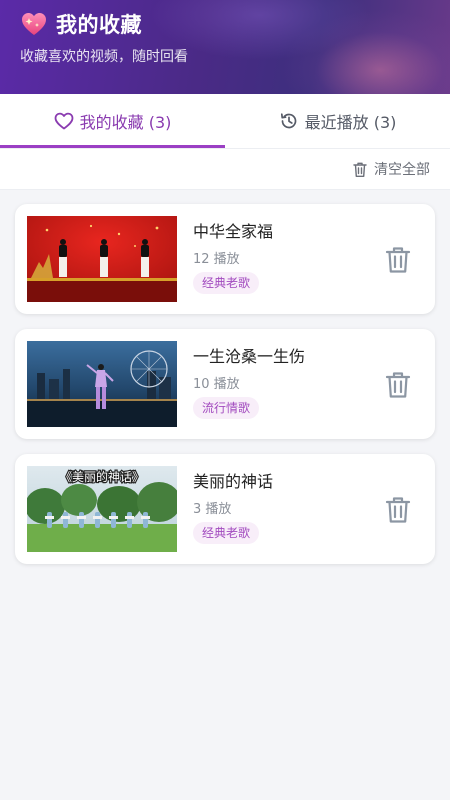 The image size is (450, 800). What do you see at coordinates (102, 476) in the screenshot?
I see `thumbnail-caption: 《美丽的神话》` at bounding box center [102, 476].